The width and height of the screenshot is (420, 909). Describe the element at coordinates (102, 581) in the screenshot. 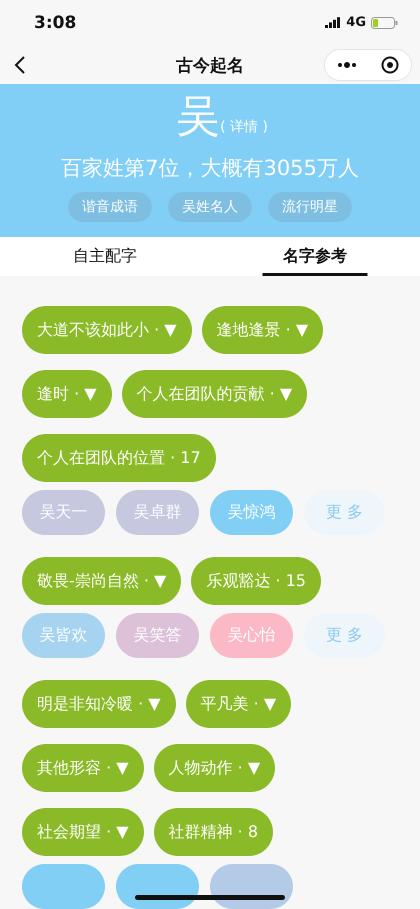

I see `theme-tag: 敬畏-崇尚自然 · ▼` at that location.